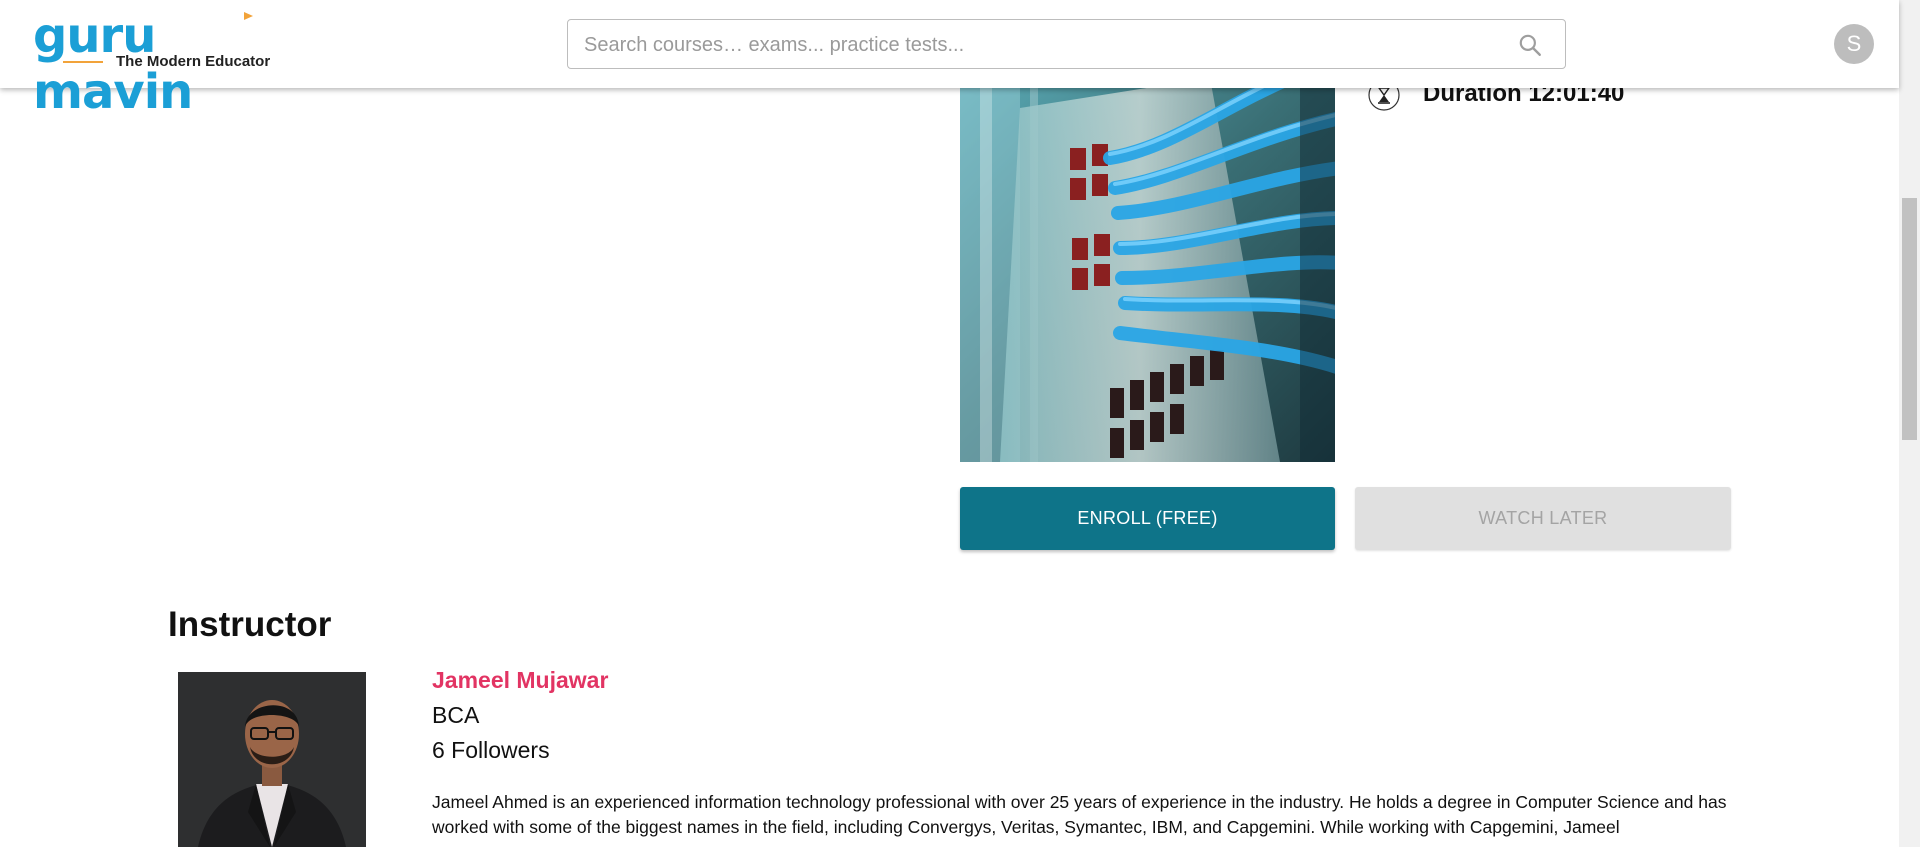 The image size is (1920, 847). I want to click on user-avatar: S, so click(1854, 44).